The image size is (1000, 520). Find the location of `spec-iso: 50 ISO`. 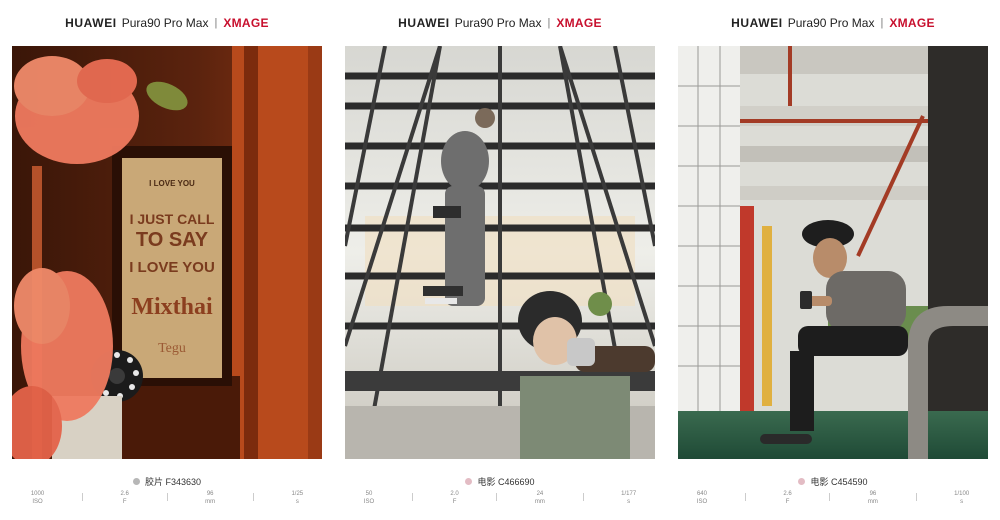

spec-iso: 50 ISO is located at coordinates (369, 498).